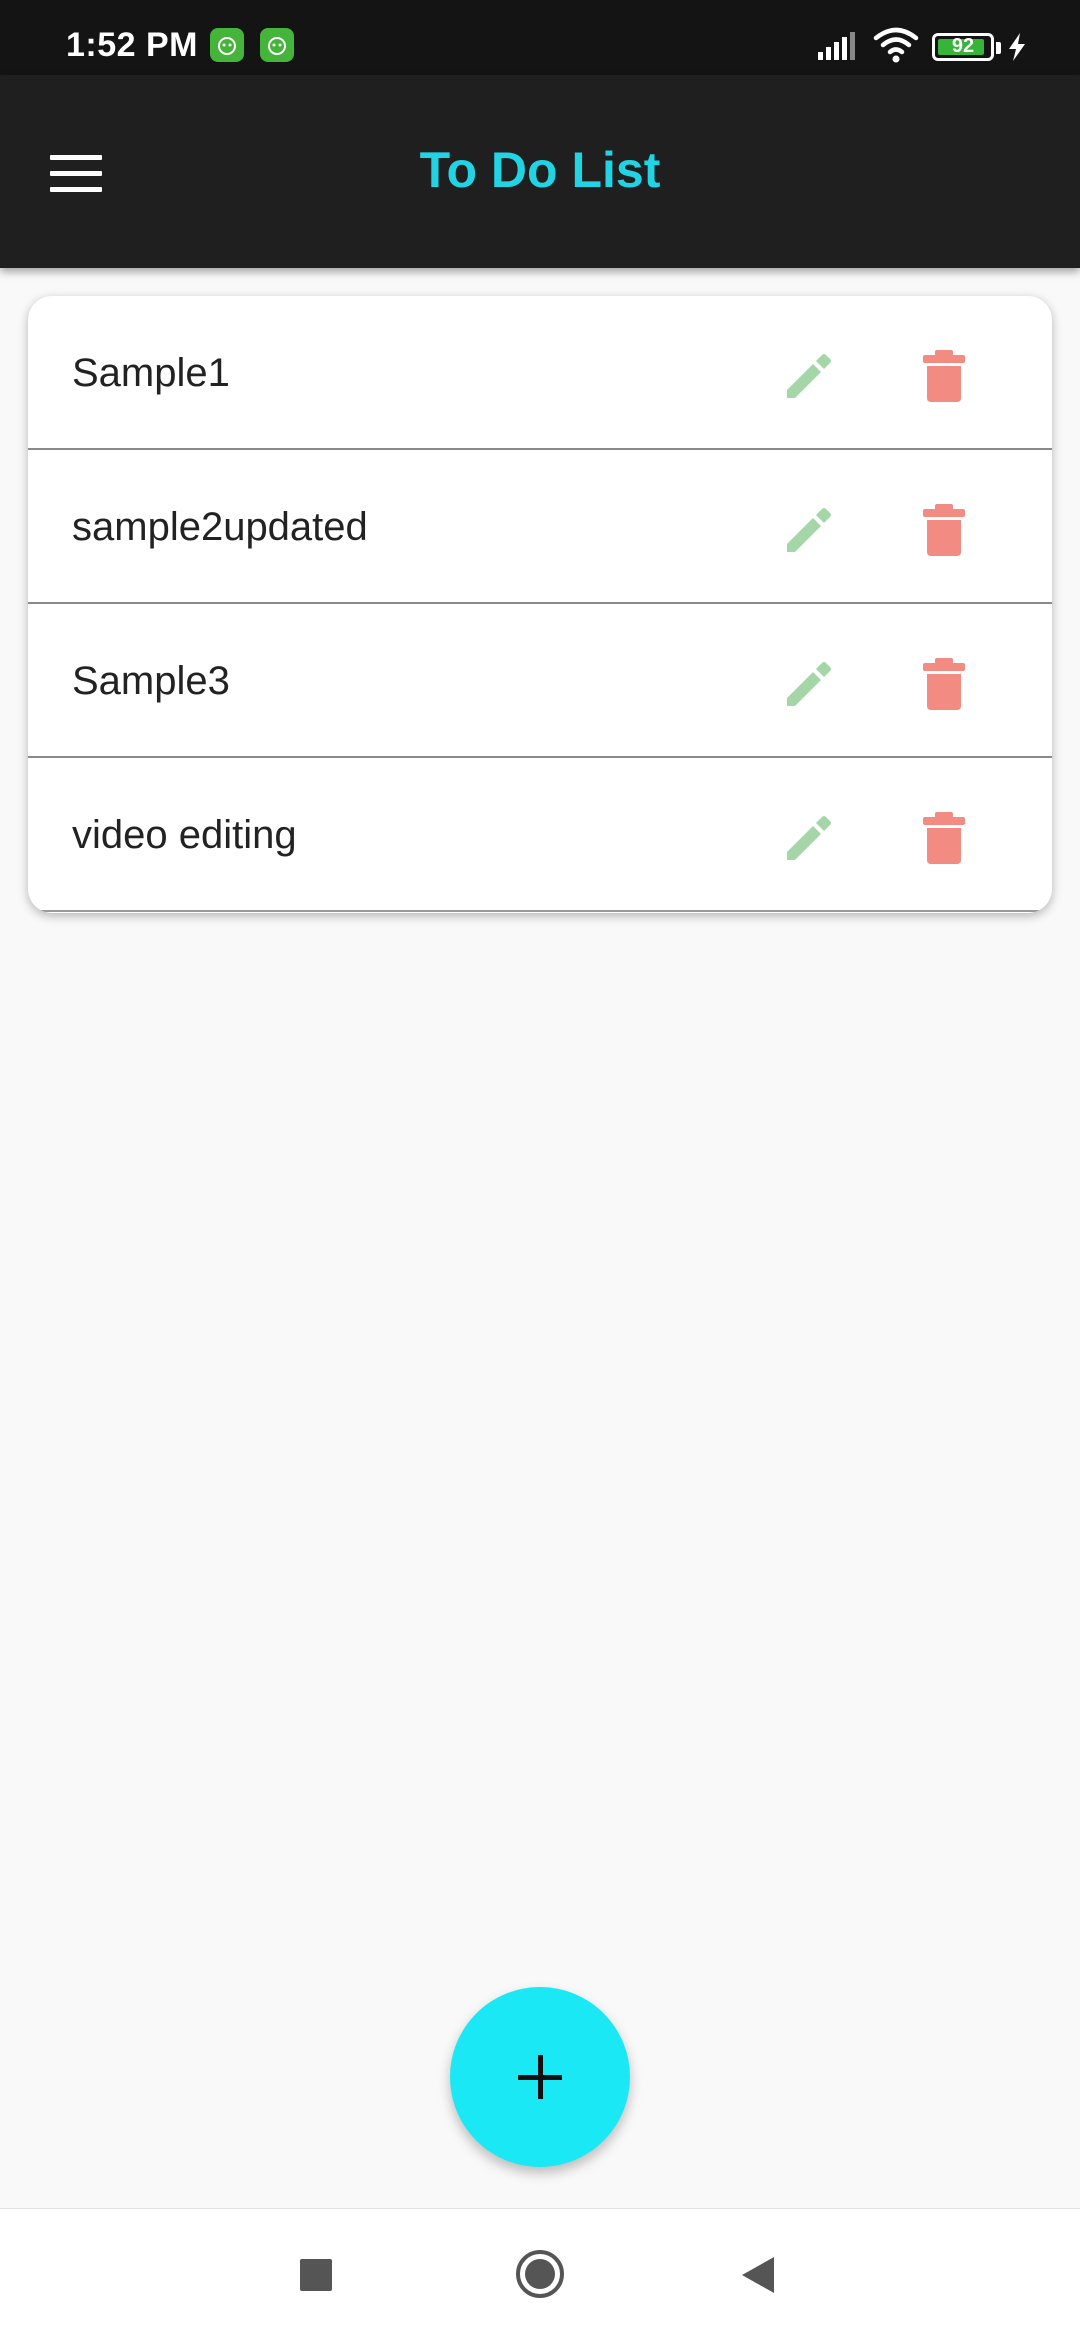 The width and height of the screenshot is (1080, 2341). I want to click on plus-icon-stroke, so click(540, 2077).